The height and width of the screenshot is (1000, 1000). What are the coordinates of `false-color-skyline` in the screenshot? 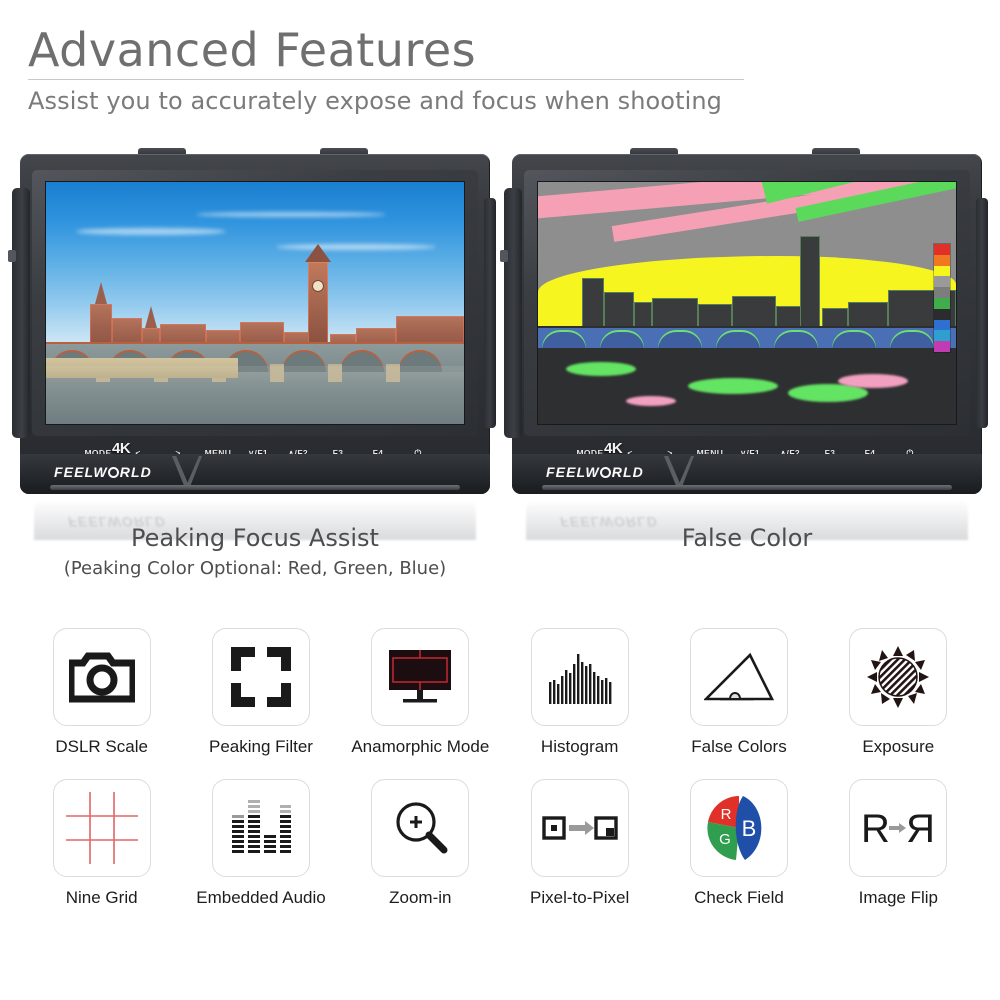 It's located at (747, 288).